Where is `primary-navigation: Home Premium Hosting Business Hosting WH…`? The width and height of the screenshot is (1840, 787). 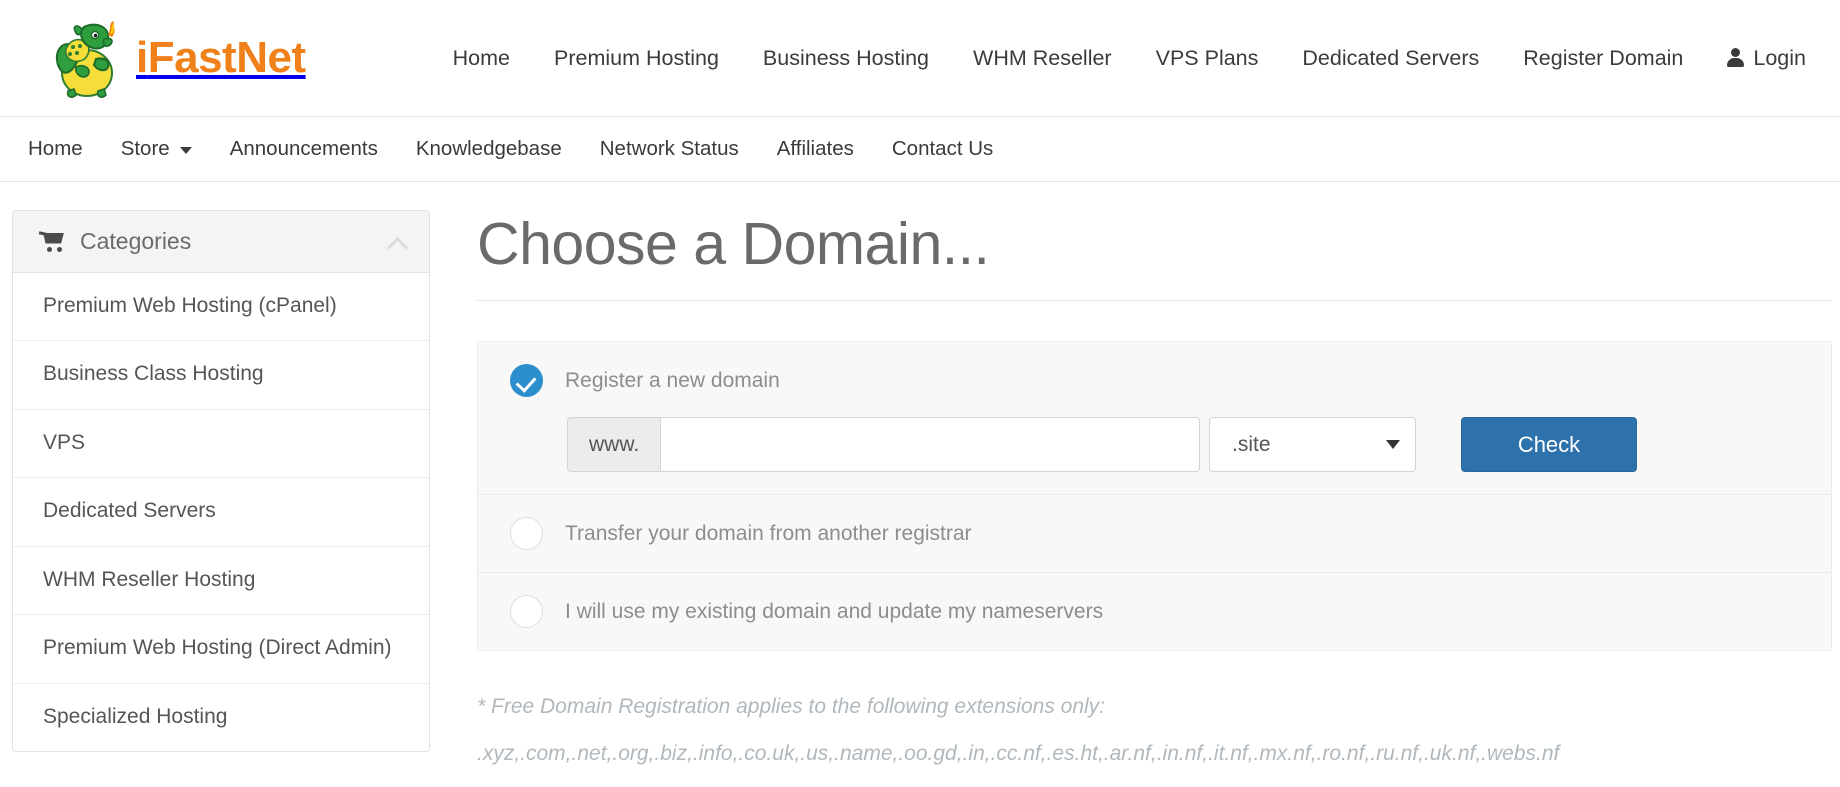 primary-navigation: Home Premium Hosting Business Hosting WH… is located at coordinates (1056, 58).